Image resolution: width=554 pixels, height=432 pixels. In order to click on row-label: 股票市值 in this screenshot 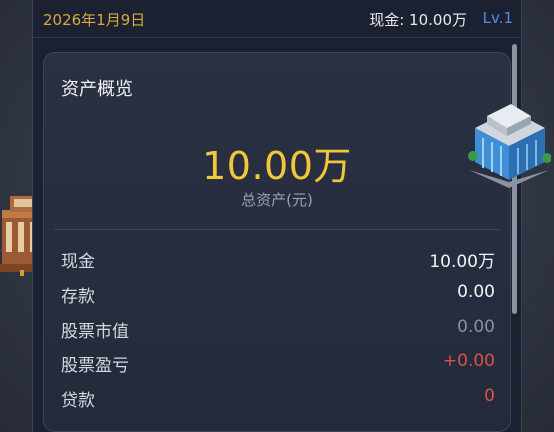, I will do `click(95, 332)`.